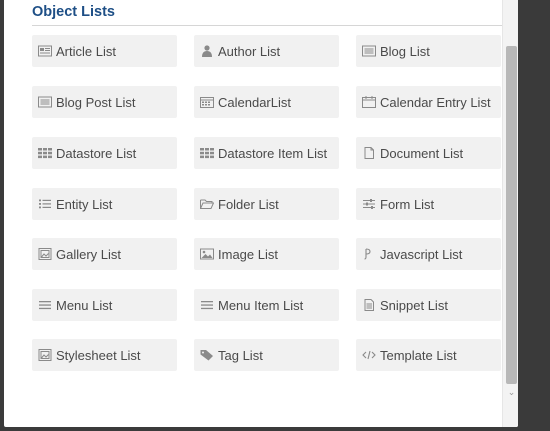 The height and width of the screenshot is (431, 550). Describe the element at coordinates (45, 153) in the screenshot. I see `datastore-icon` at that location.